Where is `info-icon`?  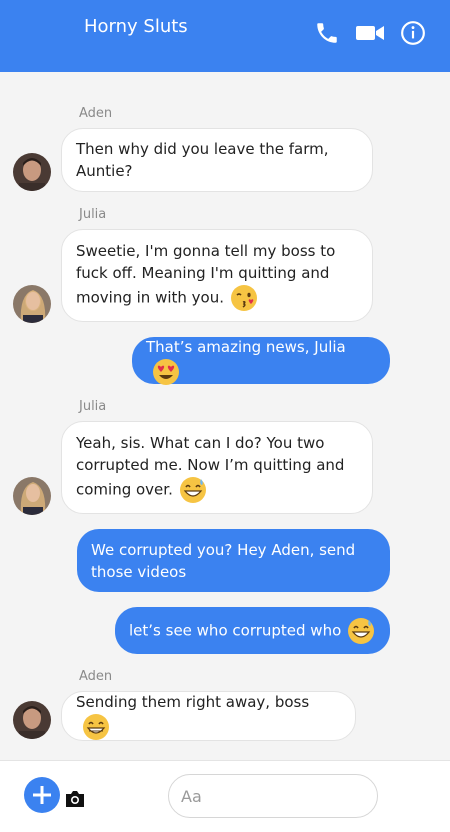 info-icon is located at coordinates (413, 33).